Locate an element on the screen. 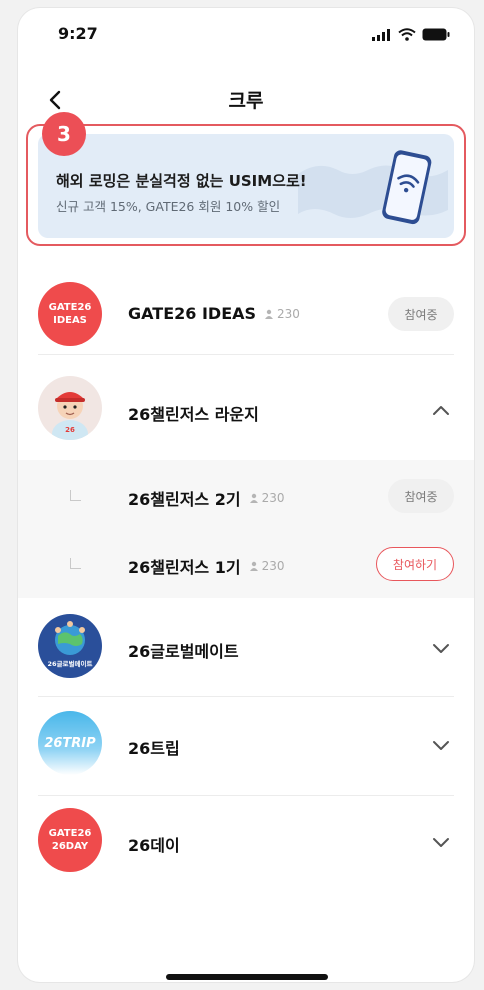 The width and height of the screenshot is (484, 990). crew-name-wrap: 26트립 is located at coordinates (154, 747).